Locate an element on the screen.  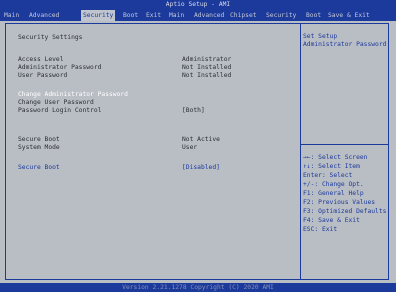
tab-advanced-2: Advanced is located at coordinates (209, 15).